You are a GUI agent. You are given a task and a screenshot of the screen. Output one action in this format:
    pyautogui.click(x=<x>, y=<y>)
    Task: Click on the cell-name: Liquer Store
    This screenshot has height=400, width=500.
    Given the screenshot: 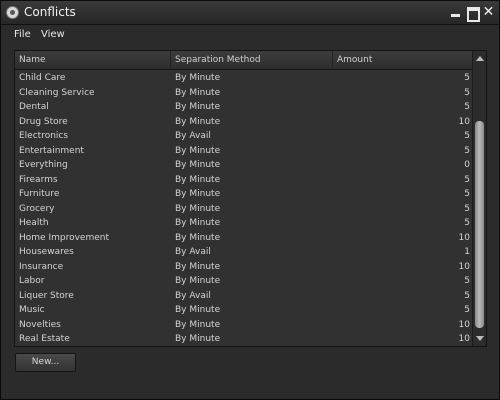 What is the action you would take?
    pyautogui.click(x=46, y=295)
    